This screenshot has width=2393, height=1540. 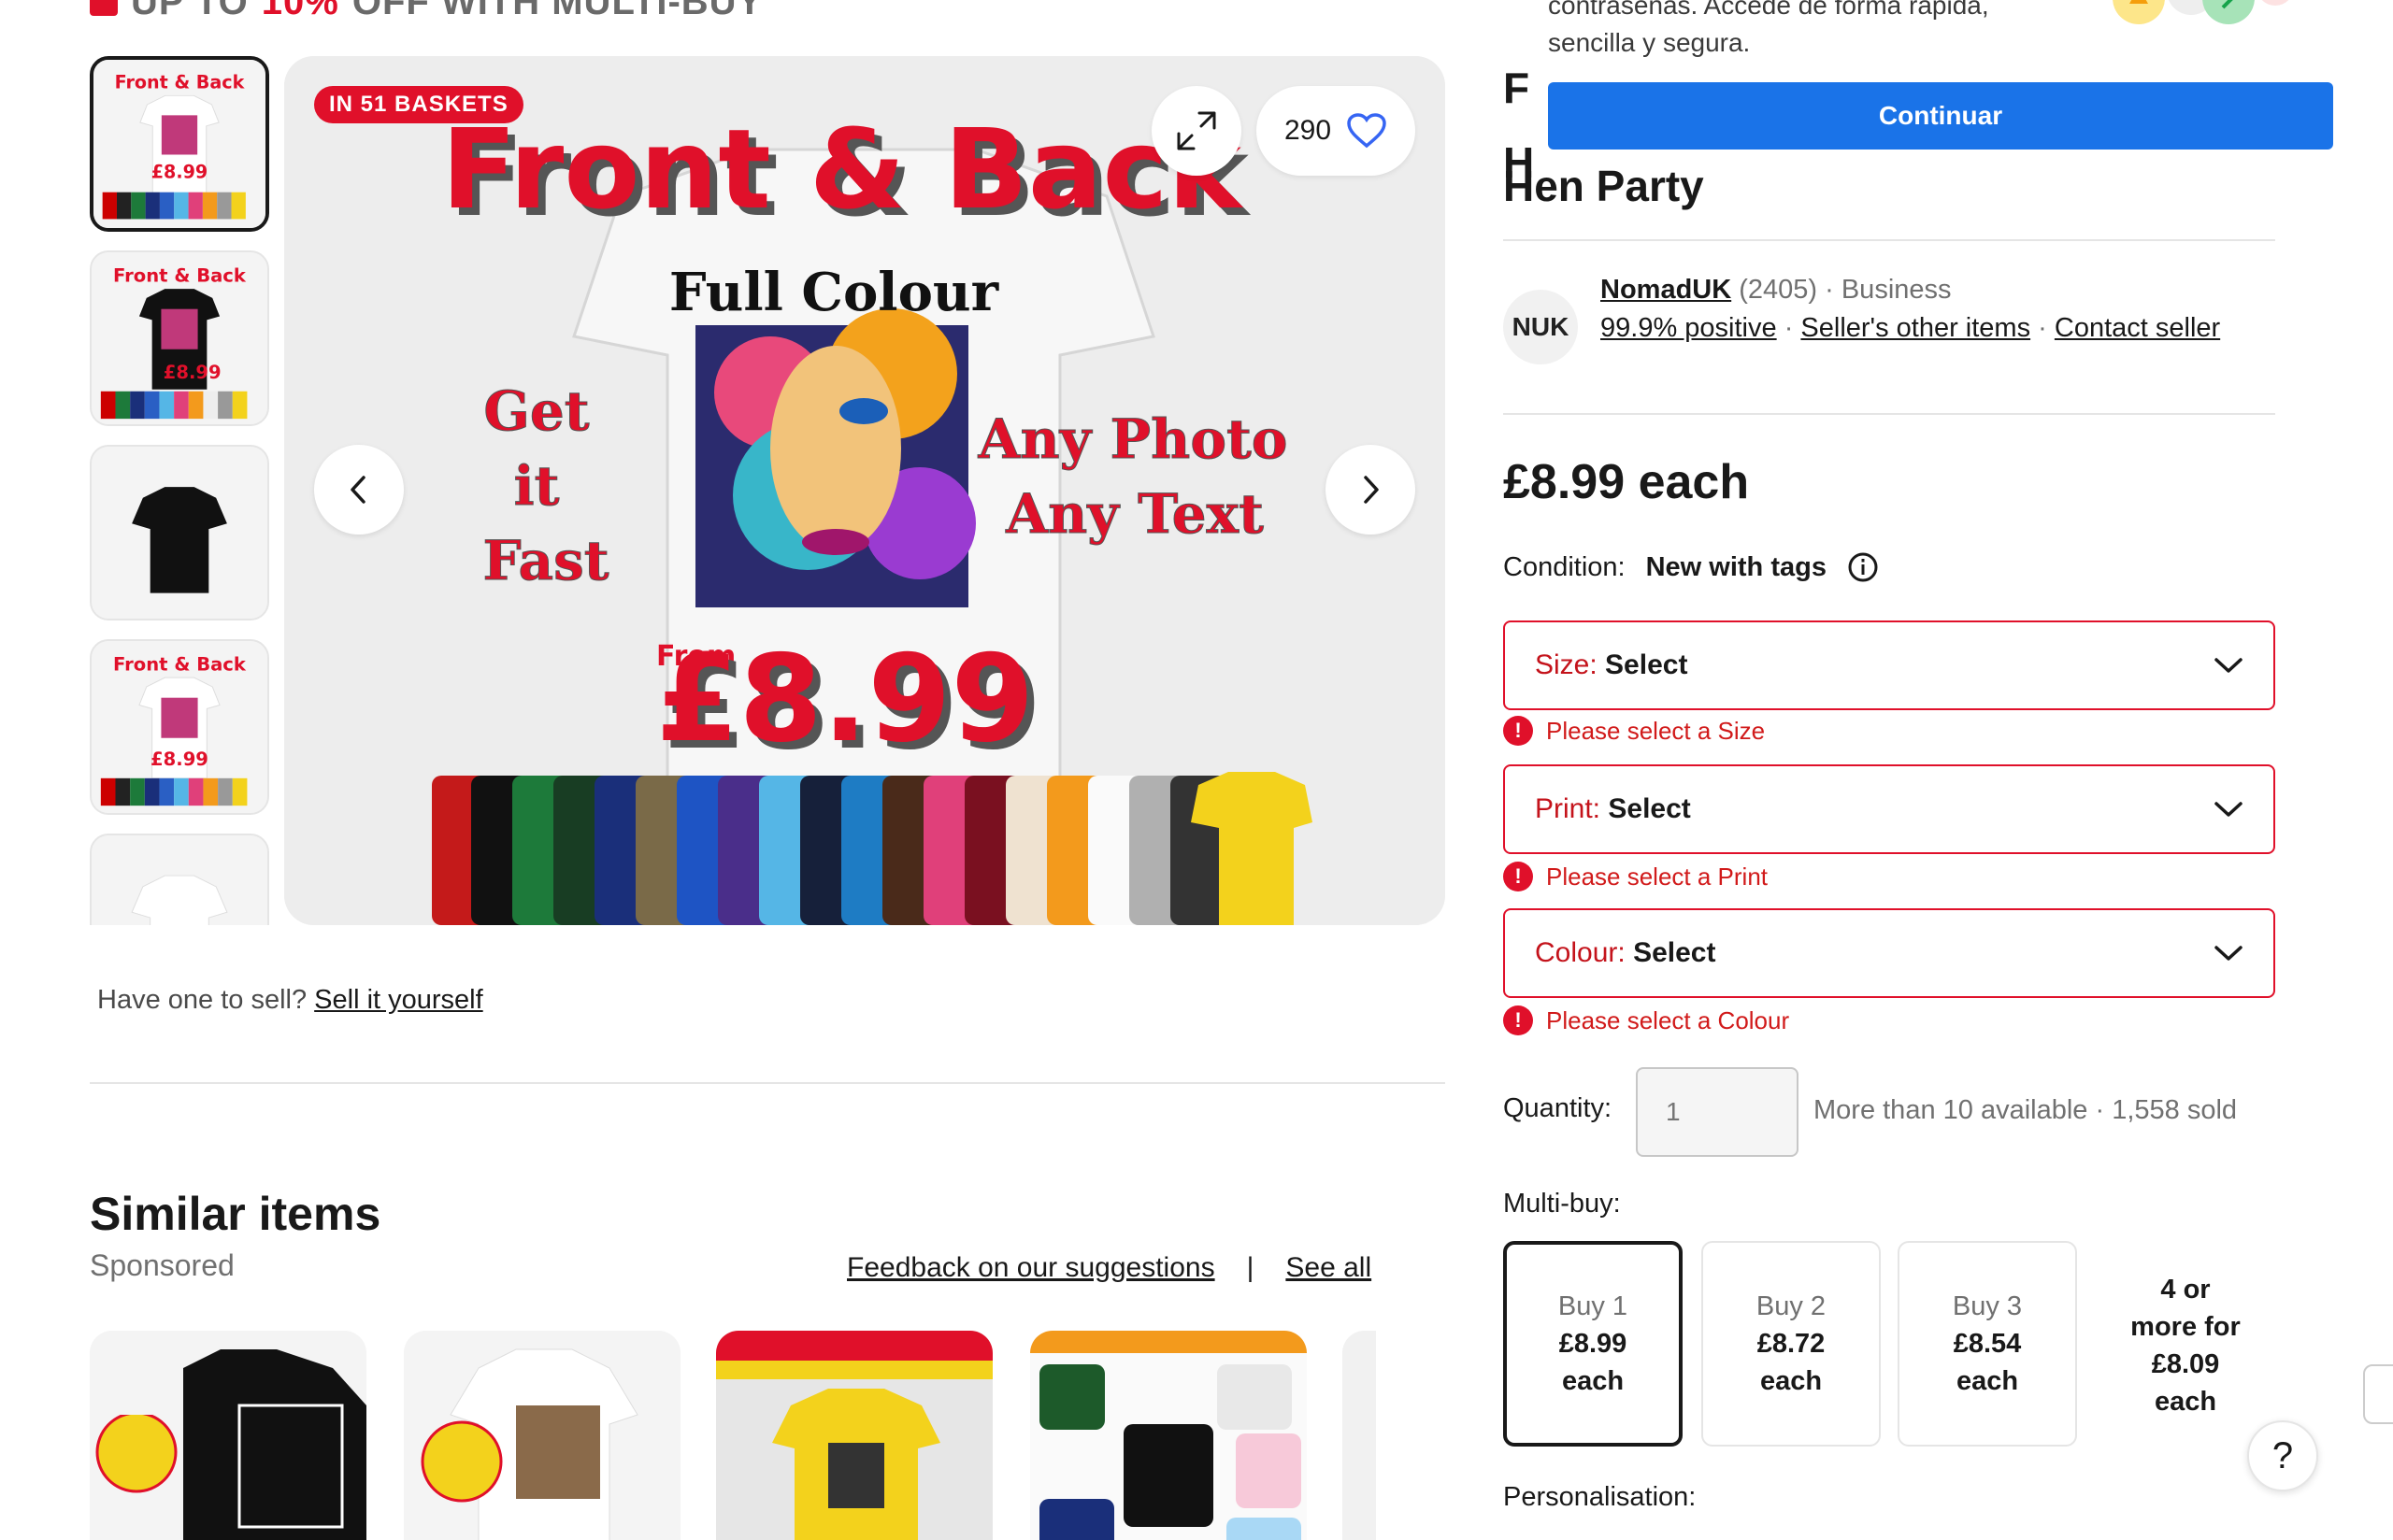 I want to click on svg-text: Get, so click(x=536, y=411).